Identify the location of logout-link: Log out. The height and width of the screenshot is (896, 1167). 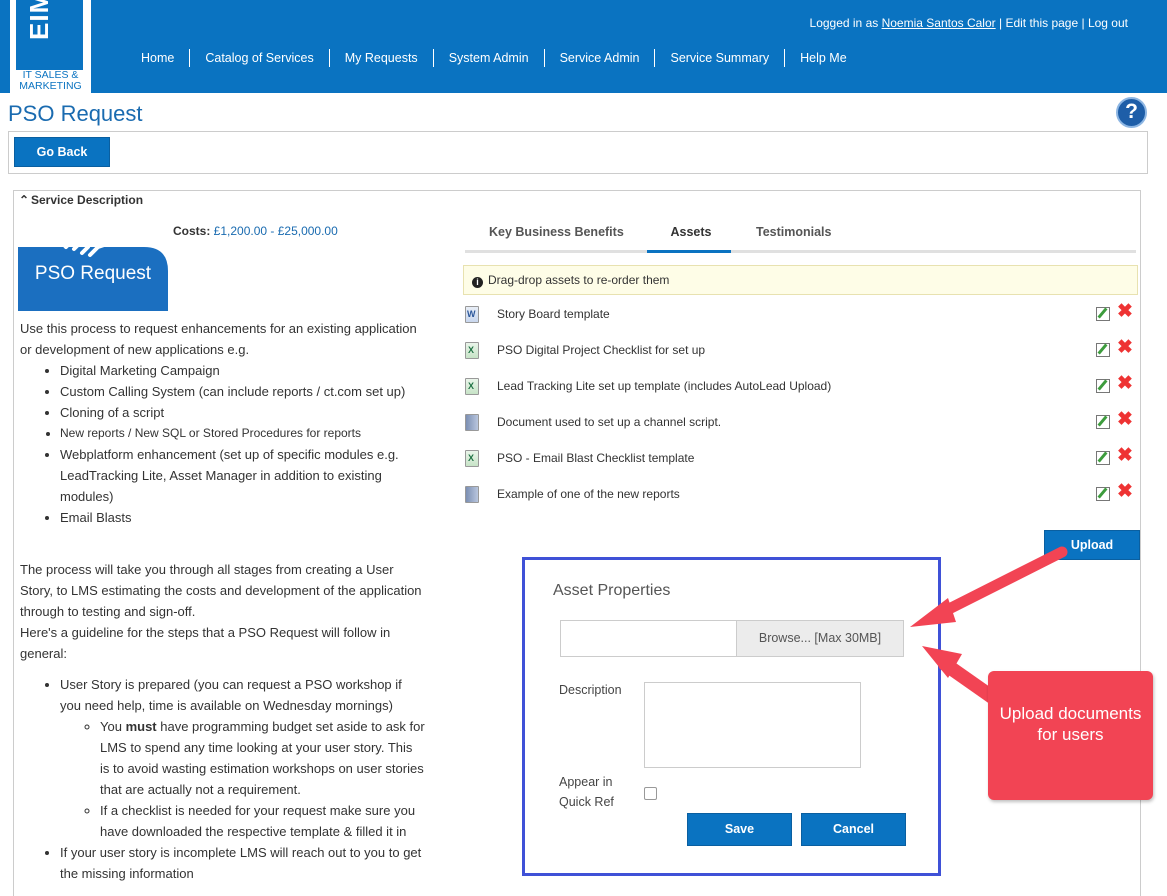
(1108, 23).